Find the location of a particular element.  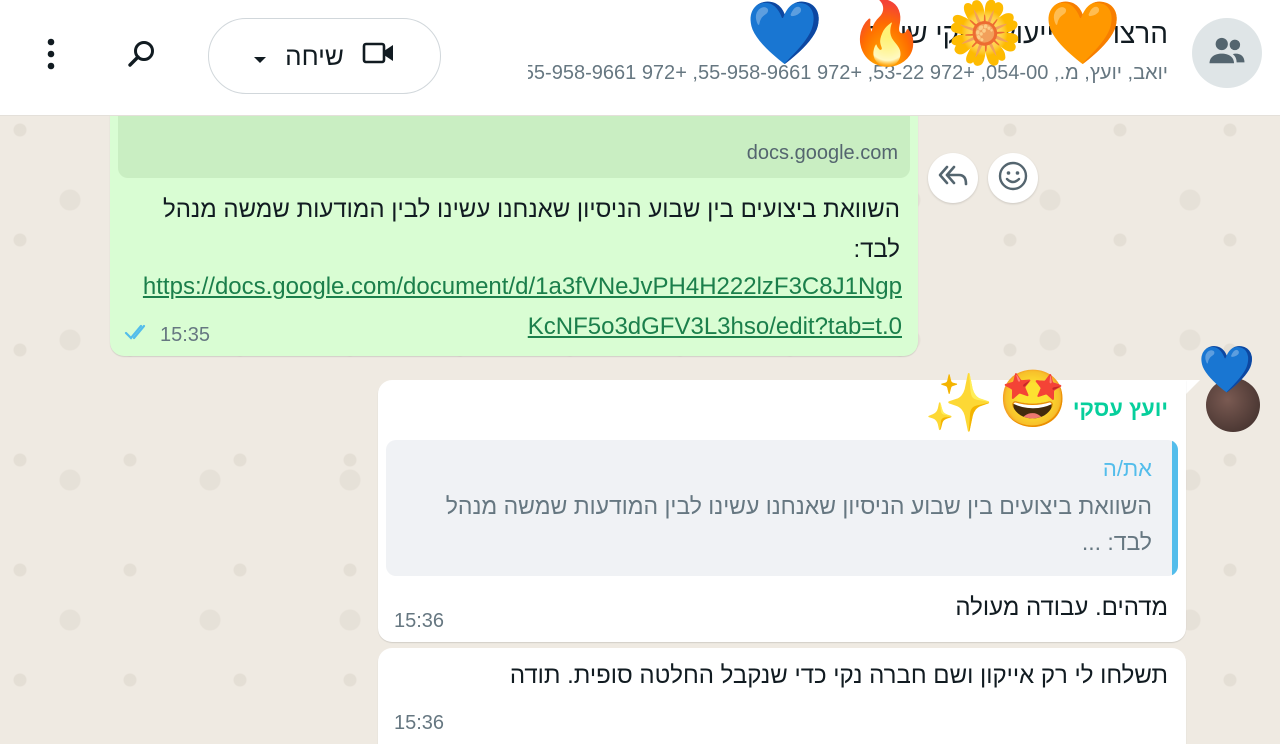

forward-button is located at coordinates (953, 178).